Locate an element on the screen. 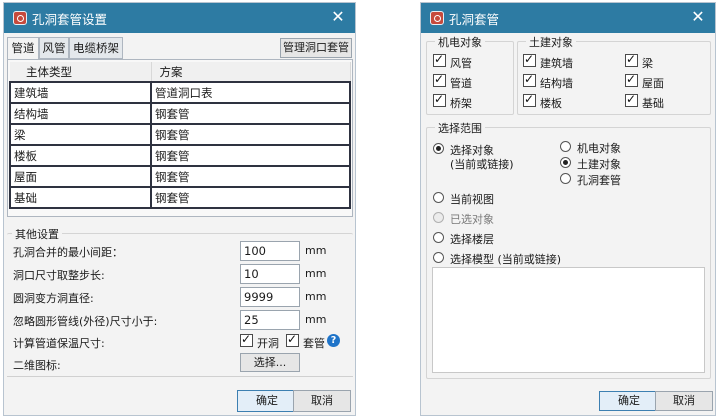 This screenshot has height=418, width=720. table-row: 梁 钢套管 is located at coordinates (180, 134).